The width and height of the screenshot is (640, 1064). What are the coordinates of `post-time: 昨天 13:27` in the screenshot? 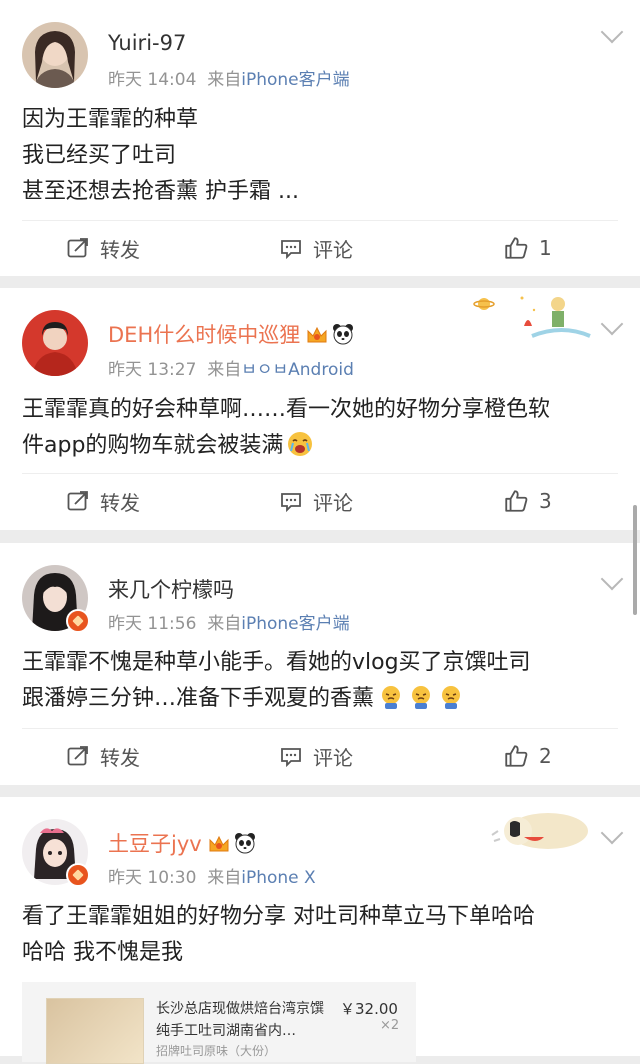 It's located at (152, 370).